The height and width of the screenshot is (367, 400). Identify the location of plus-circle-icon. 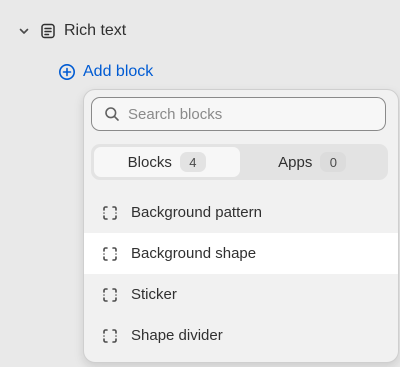
(67, 72).